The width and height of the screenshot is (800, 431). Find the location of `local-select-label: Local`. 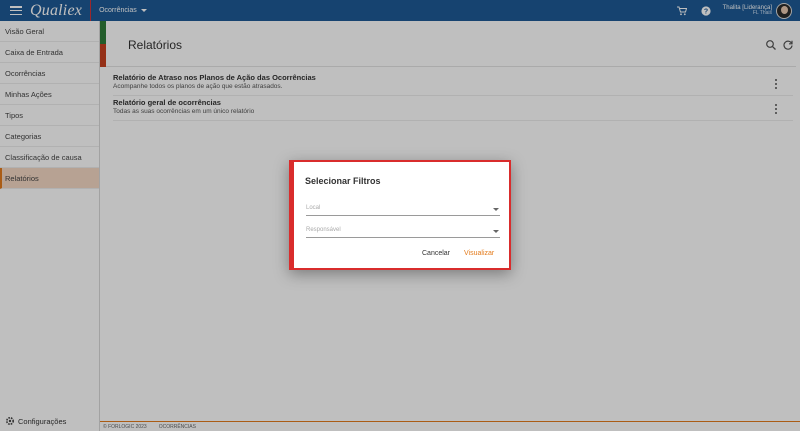

local-select-label: Local is located at coordinates (313, 208).